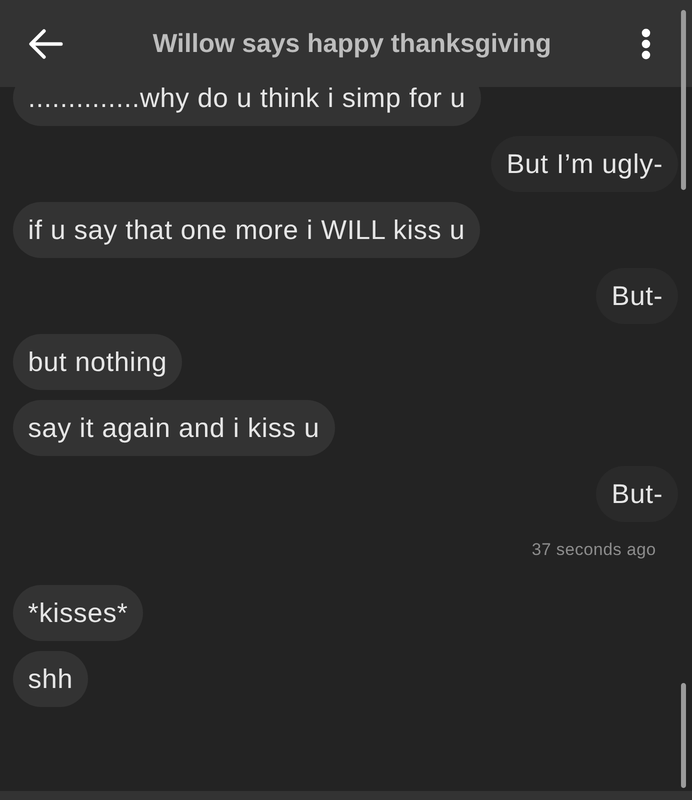 This screenshot has width=692, height=800. What do you see at coordinates (594, 549) in the screenshot?
I see `message-timestamp: 37 seconds ago` at bounding box center [594, 549].